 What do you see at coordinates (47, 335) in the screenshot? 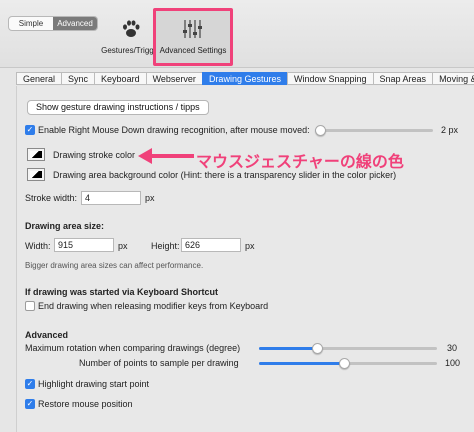
I see `advanced-heading: Advanced` at bounding box center [47, 335].